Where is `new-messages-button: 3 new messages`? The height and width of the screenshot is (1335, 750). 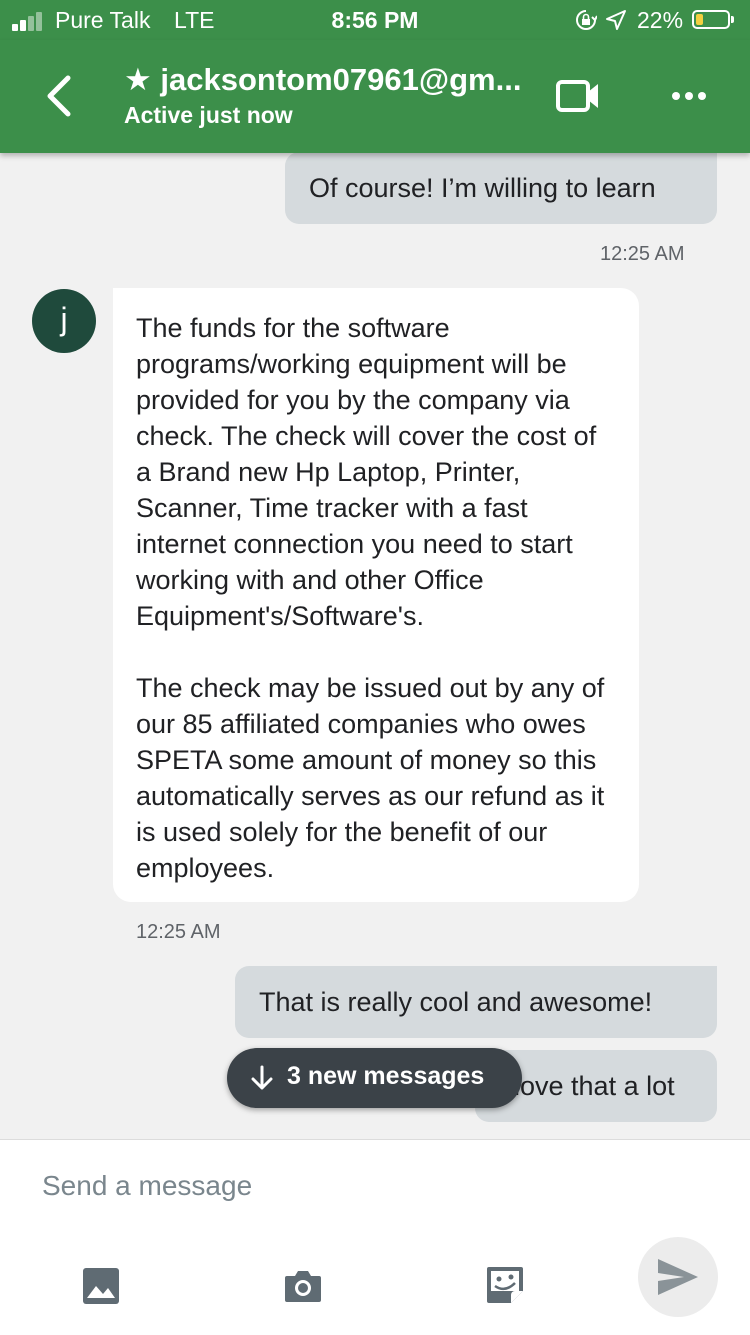 new-messages-button: 3 new messages is located at coordinates (374, 1078).